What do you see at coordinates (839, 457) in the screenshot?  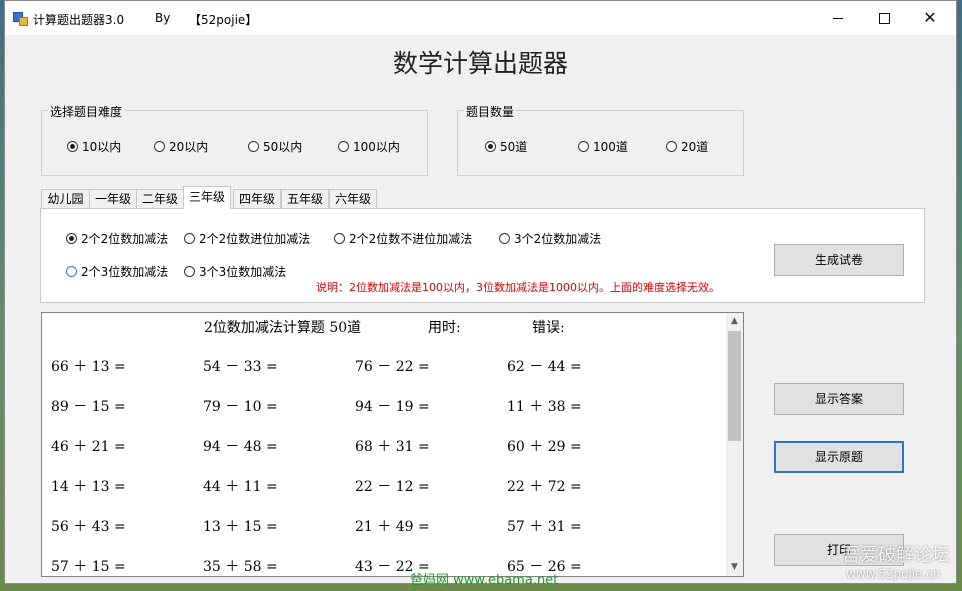 I see `show-original-button: 显示原题` at bounding box center [839, 457].